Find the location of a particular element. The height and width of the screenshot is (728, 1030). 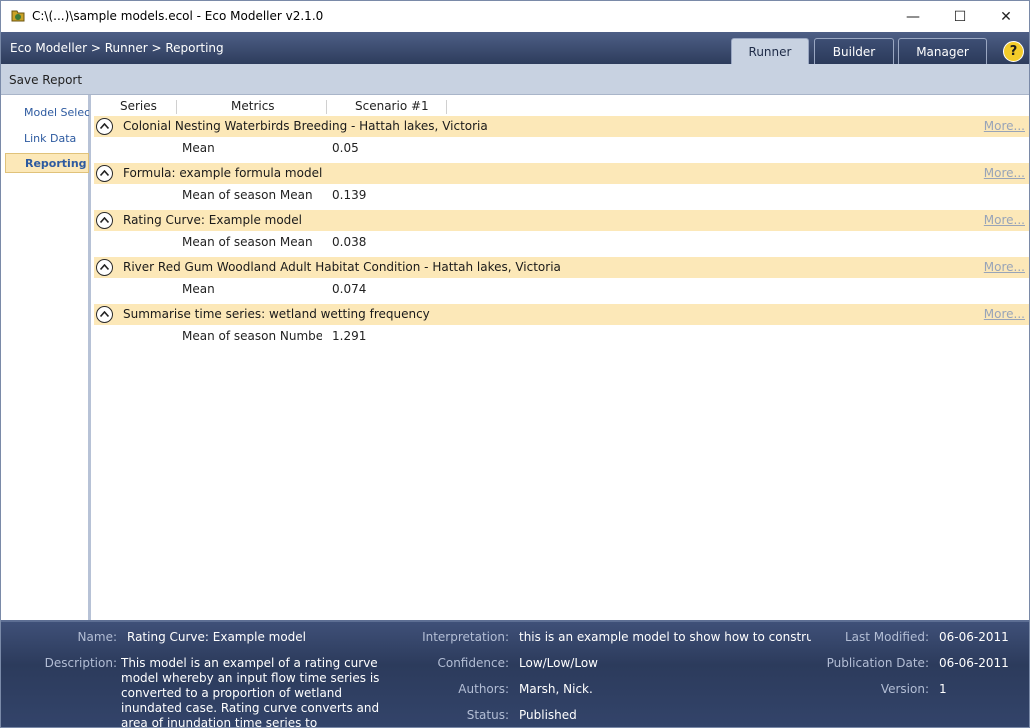

value-cell: 0.038 is located at coordinates (349, 242).